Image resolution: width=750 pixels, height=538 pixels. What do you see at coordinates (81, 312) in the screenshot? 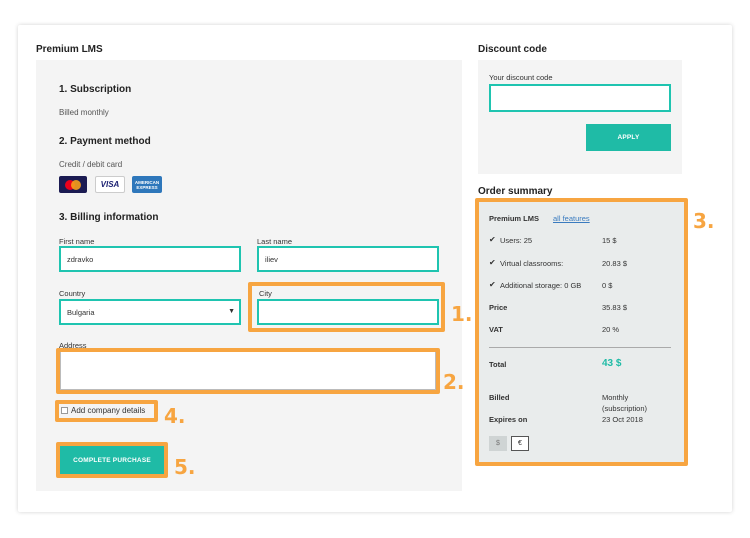
I see `country-value: Bulgaria` at bounding box center [81, 312].